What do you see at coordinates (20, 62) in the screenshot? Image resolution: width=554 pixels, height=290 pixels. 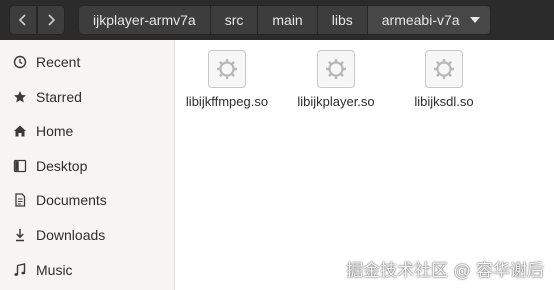 I see `clock-icon` at bounding box center [20, 62].